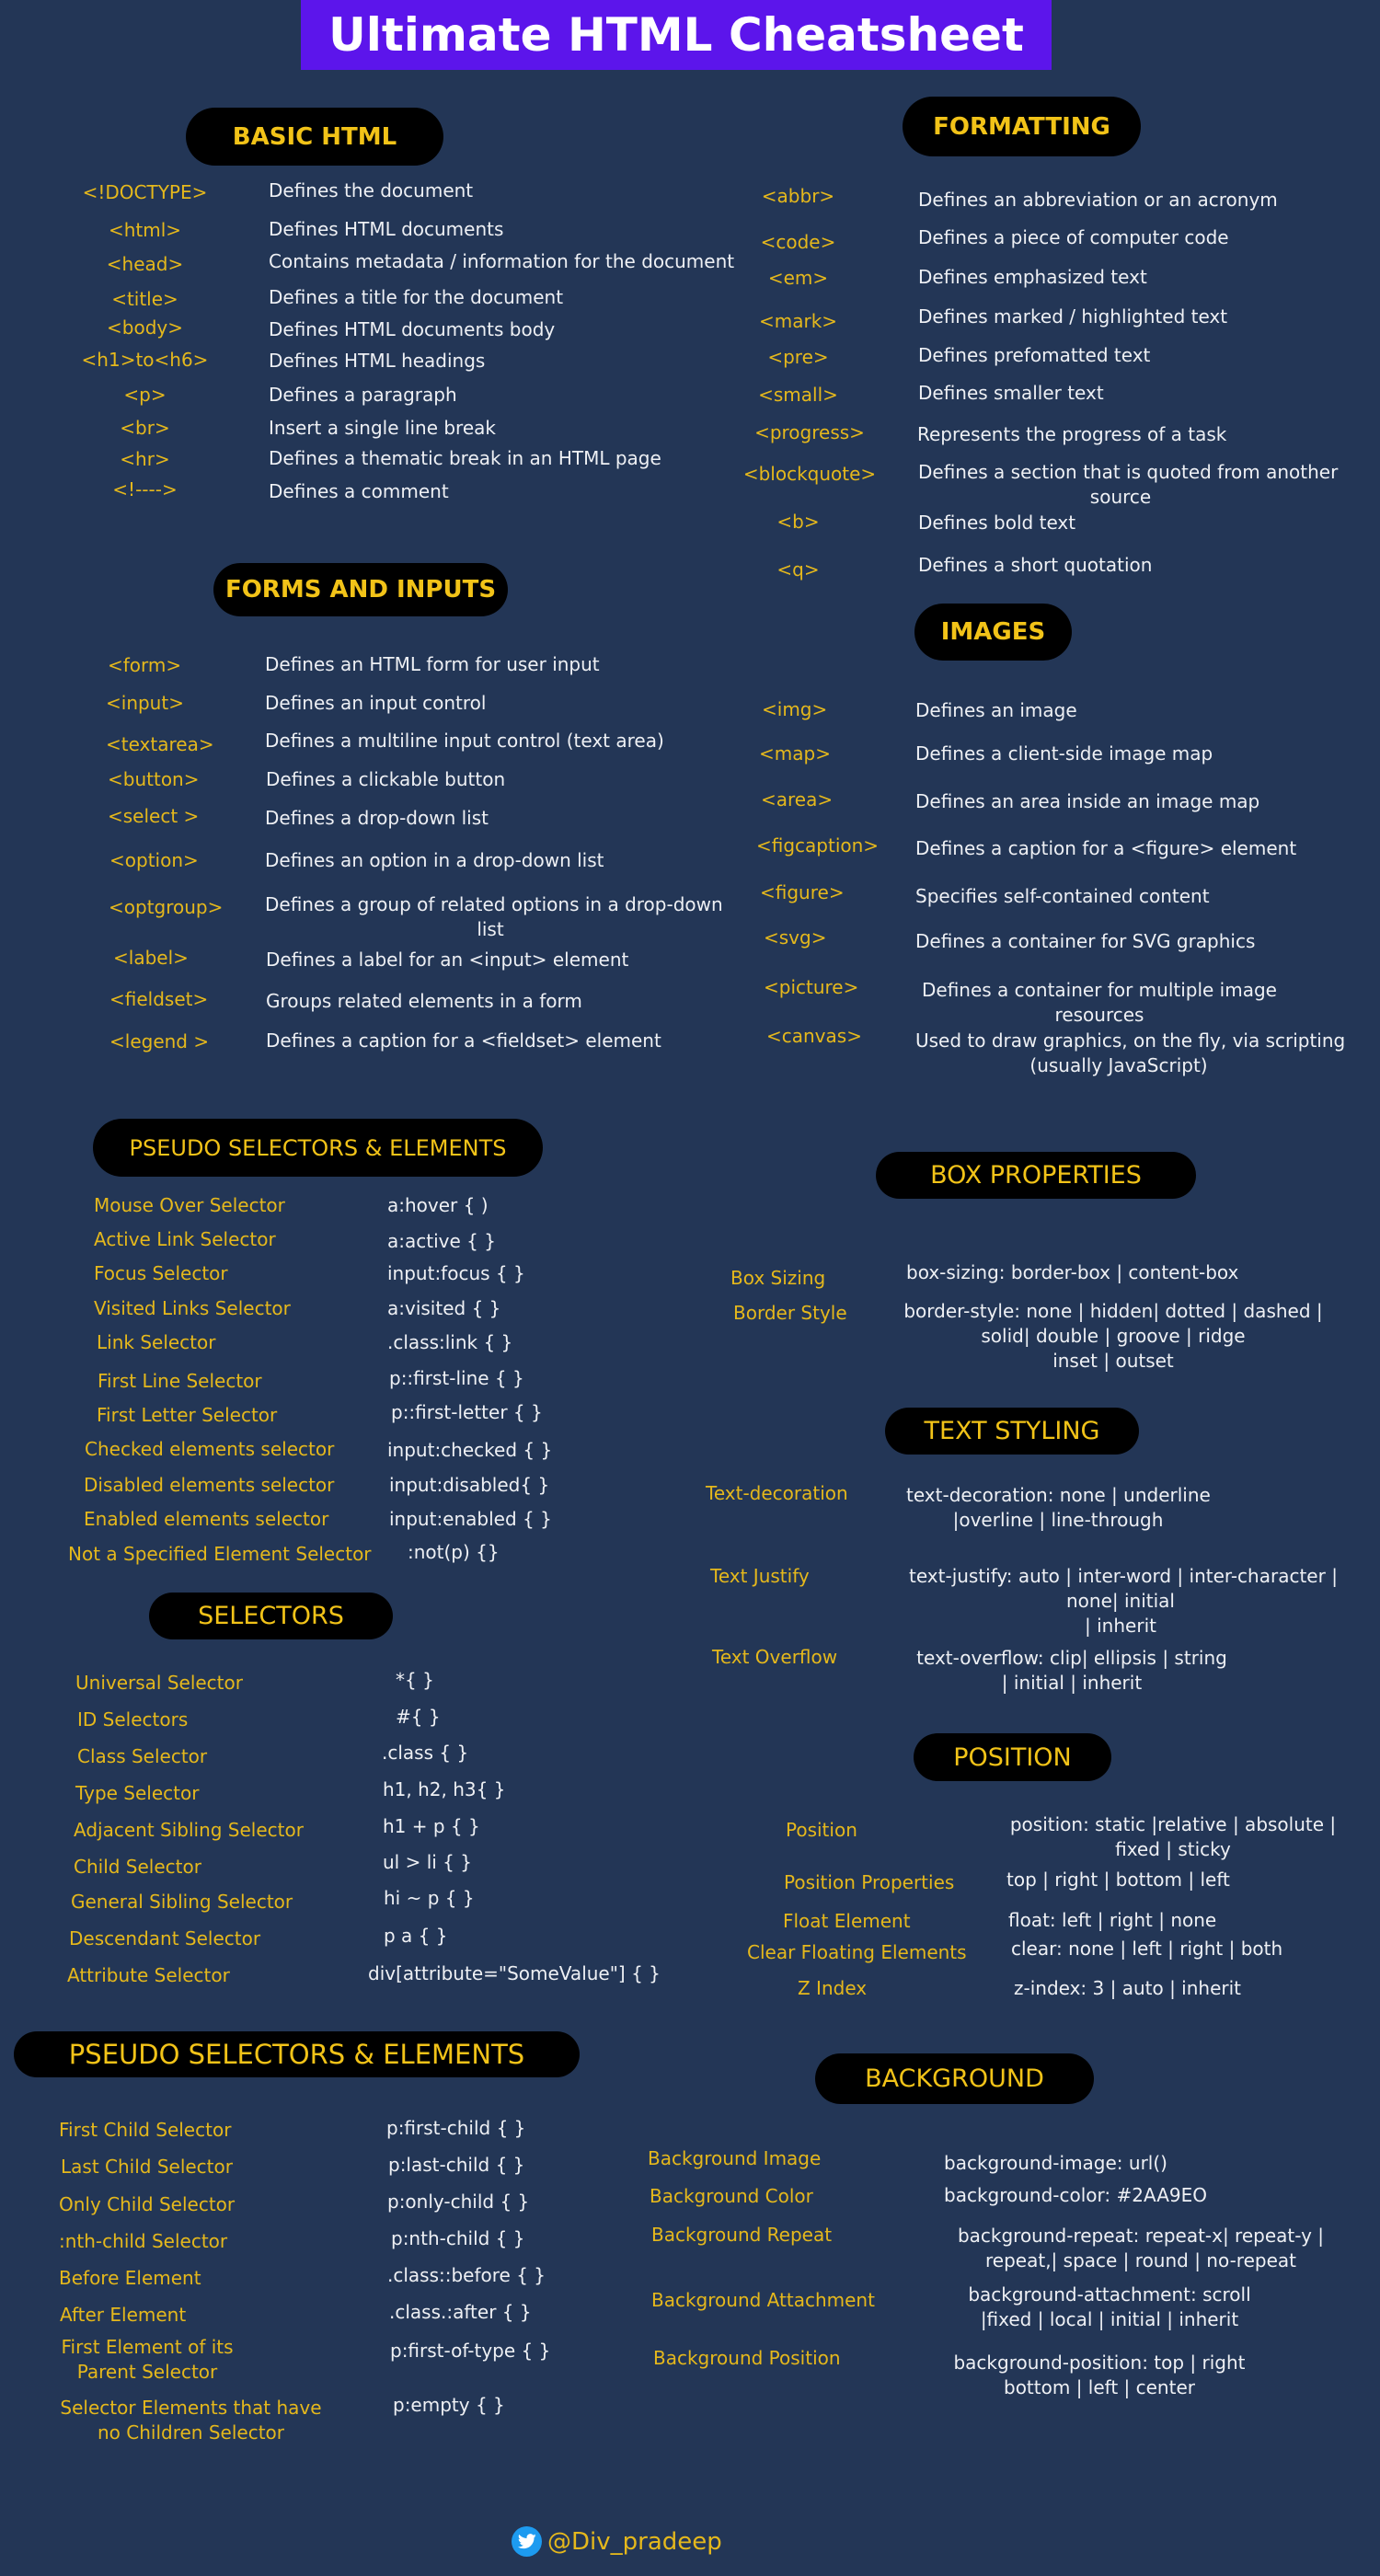 The width and height of the screenshot is (1380, 2576). Describe the element at coordinates (151, 958) in the screenshot. I see `tag-label: <label>` at that location.